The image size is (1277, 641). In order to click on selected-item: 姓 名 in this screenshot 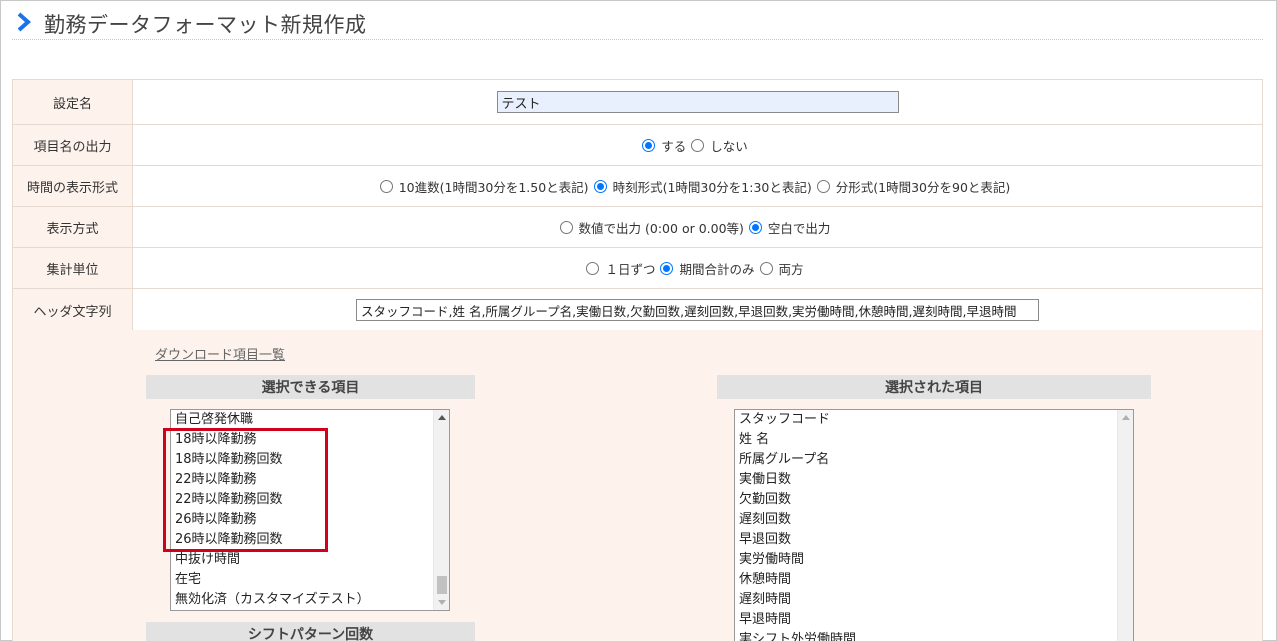, I will do `click(926, 440)`.